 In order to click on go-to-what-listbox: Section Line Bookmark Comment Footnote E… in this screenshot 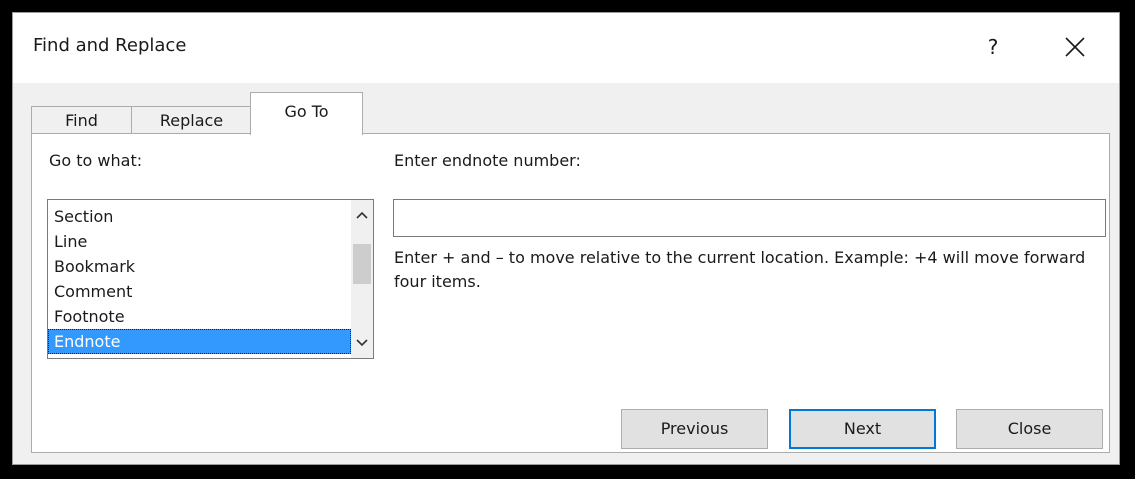, I will do `click(210, 279)`.